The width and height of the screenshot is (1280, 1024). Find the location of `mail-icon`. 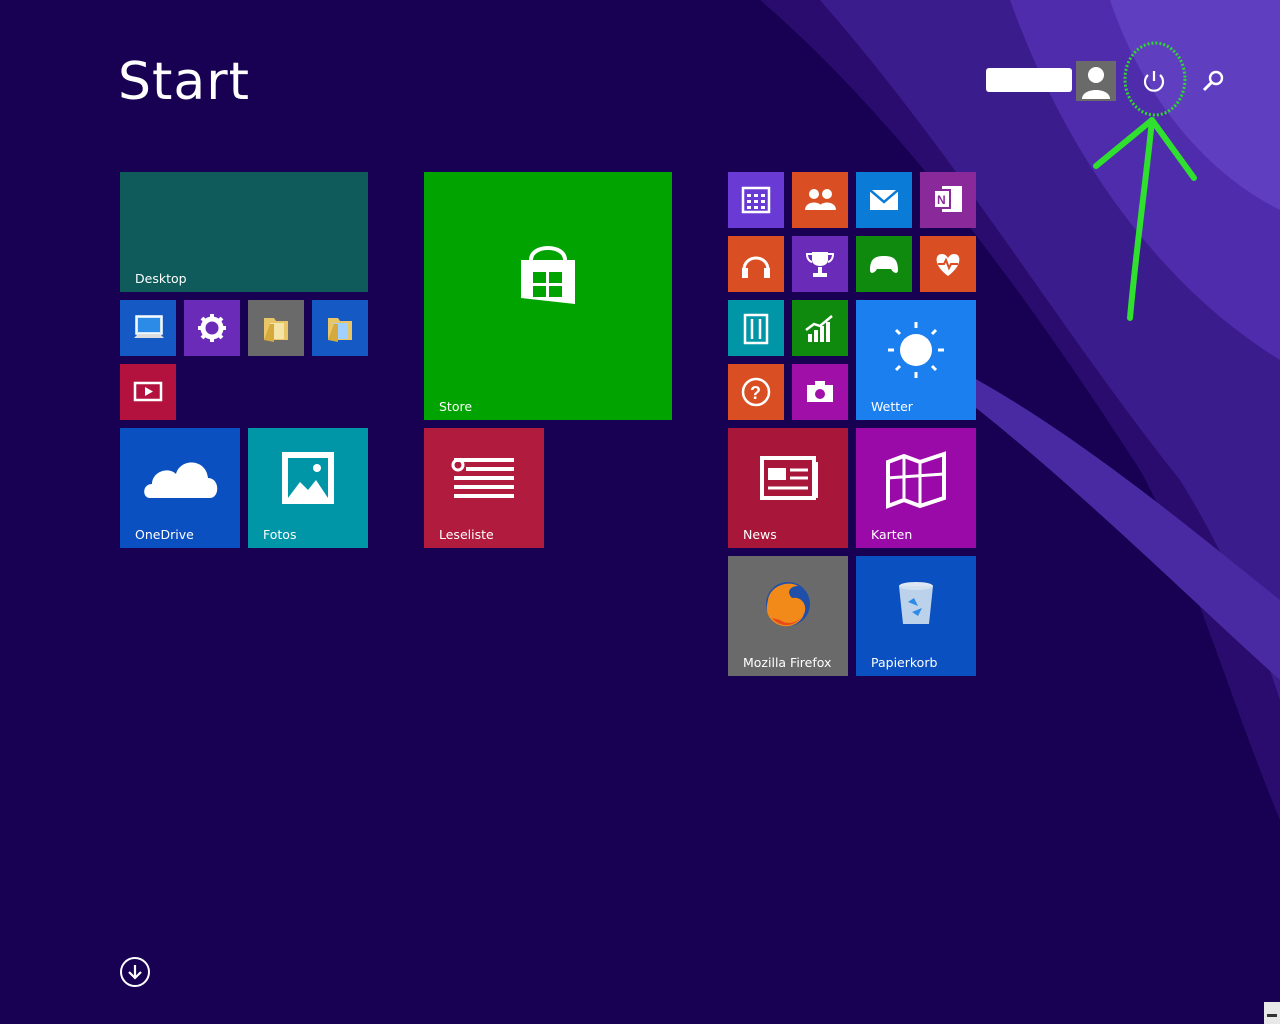

mail-icon is located at coordinates (884, 199).